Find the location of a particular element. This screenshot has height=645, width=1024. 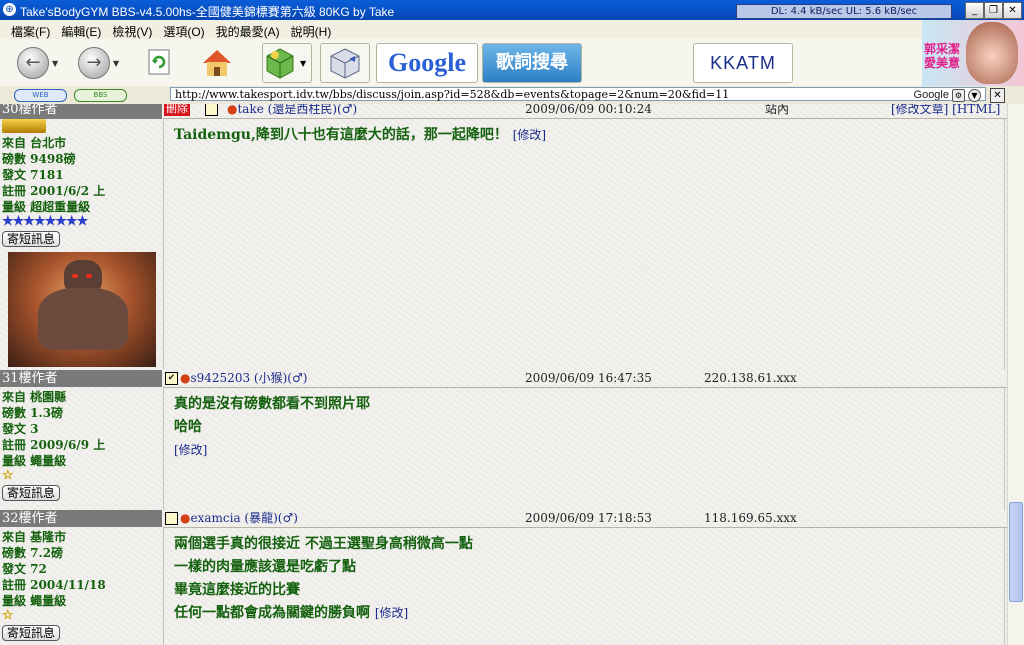

user-register-date: 註冊 2004/11/18 is located at coordinates (54, 585).